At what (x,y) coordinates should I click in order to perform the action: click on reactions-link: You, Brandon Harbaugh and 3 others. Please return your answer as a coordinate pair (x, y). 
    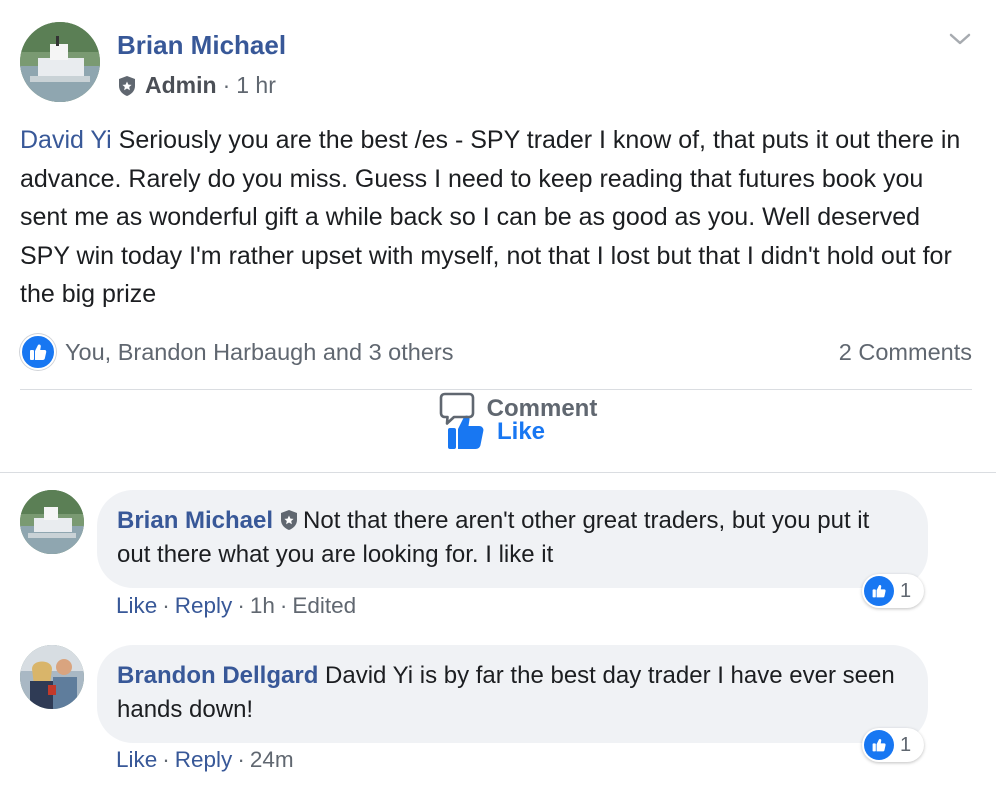
    Looking at the image, I should click on (236, 352).